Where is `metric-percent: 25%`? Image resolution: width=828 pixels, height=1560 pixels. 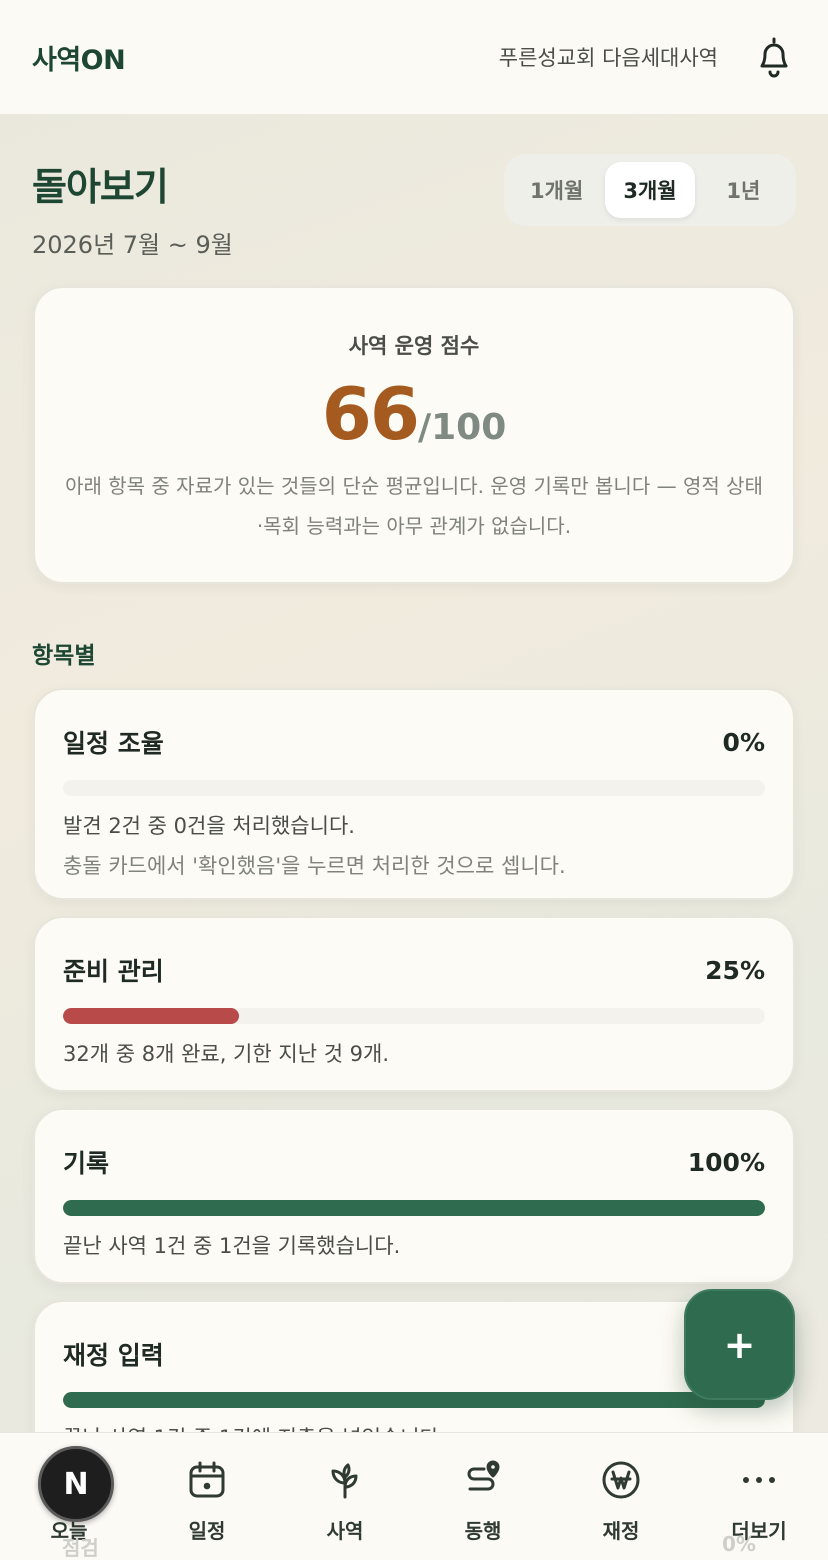 metric-percent: 25% is located at coordinates (735, 970).